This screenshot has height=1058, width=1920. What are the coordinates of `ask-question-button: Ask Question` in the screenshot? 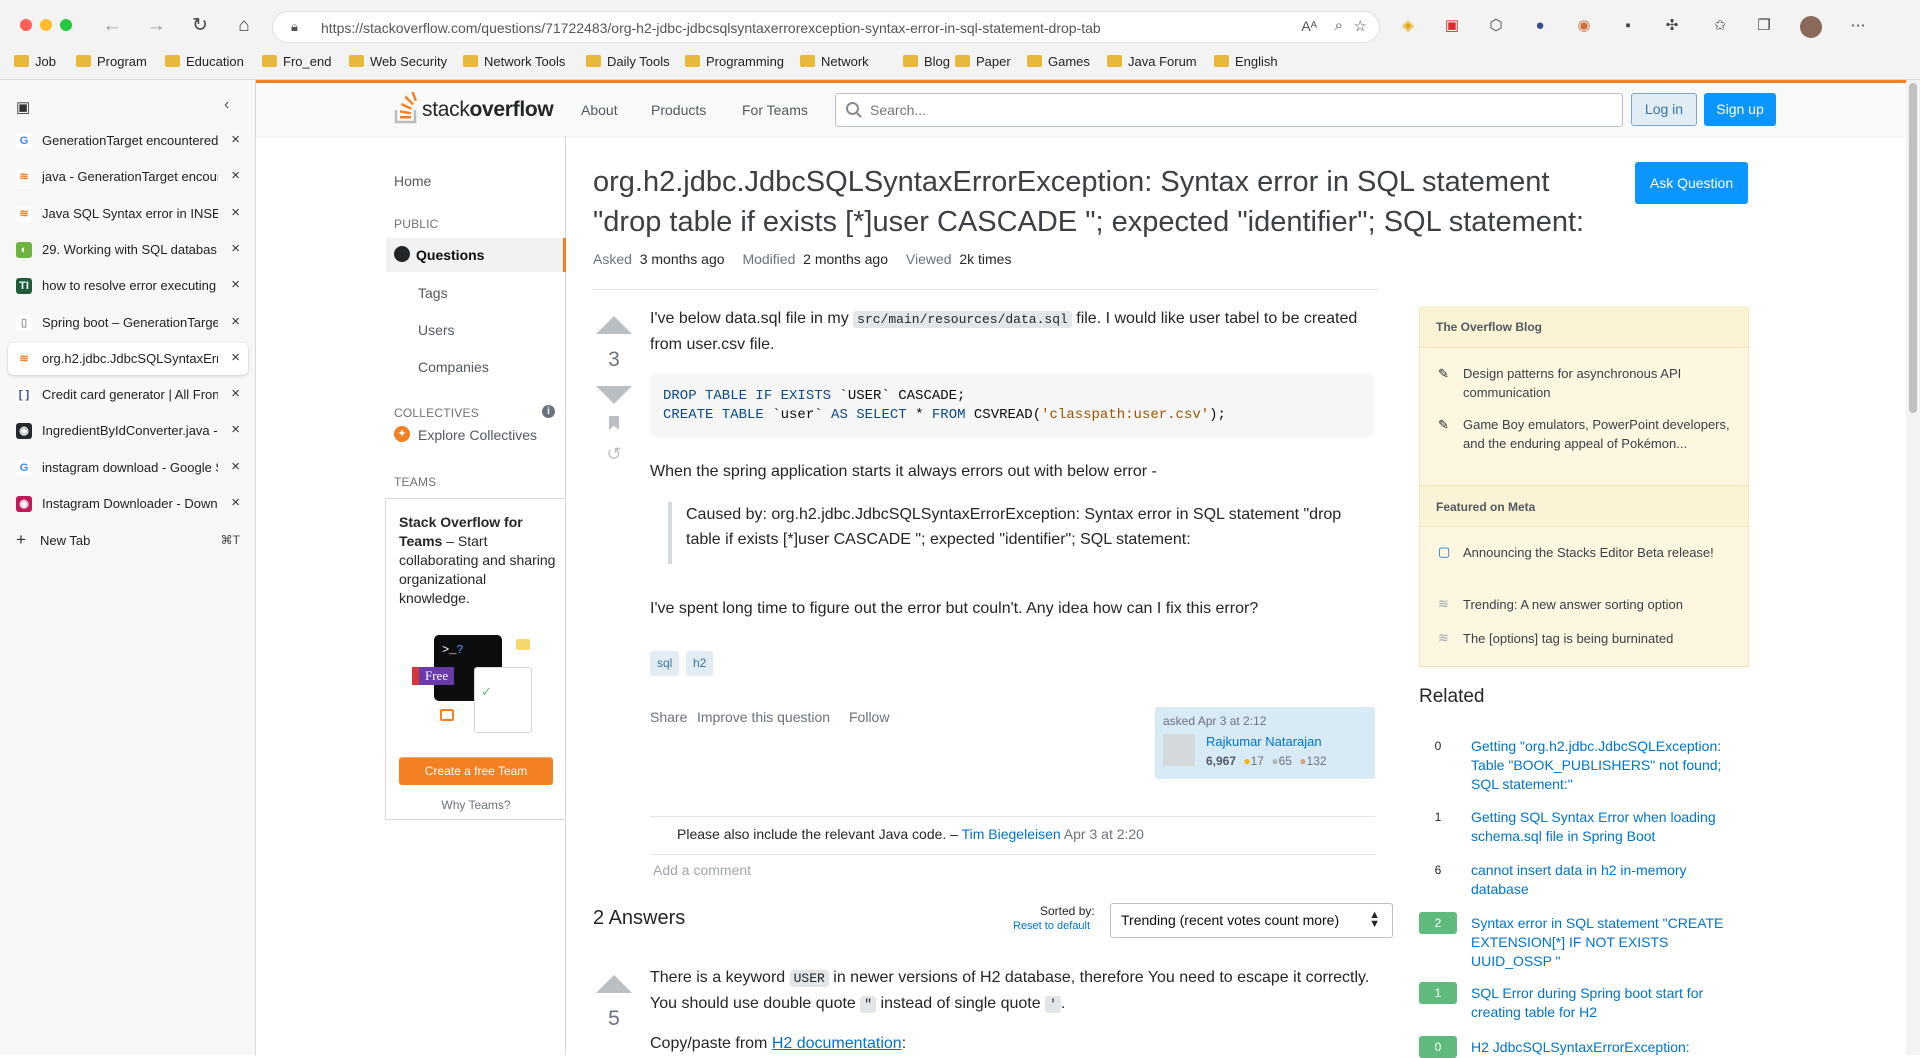 It's located at (1691, 183).